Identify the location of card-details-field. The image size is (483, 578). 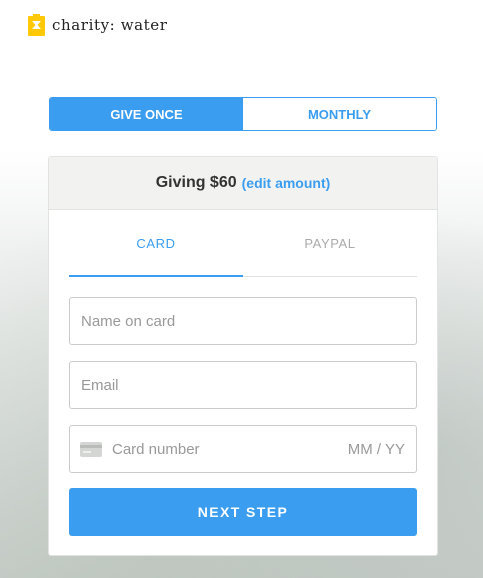
(243, 449).